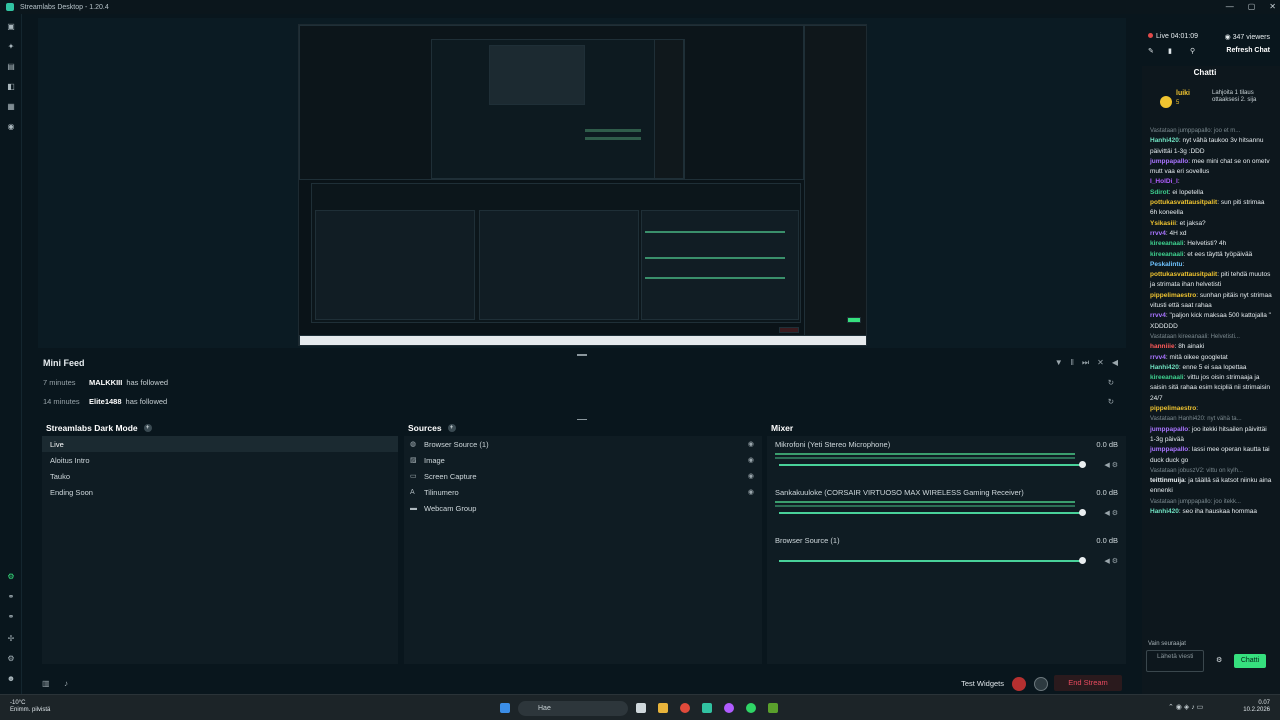 This screenshot has height=720, width=1280. I want to click on scene-item: Live, so click(220, 444).